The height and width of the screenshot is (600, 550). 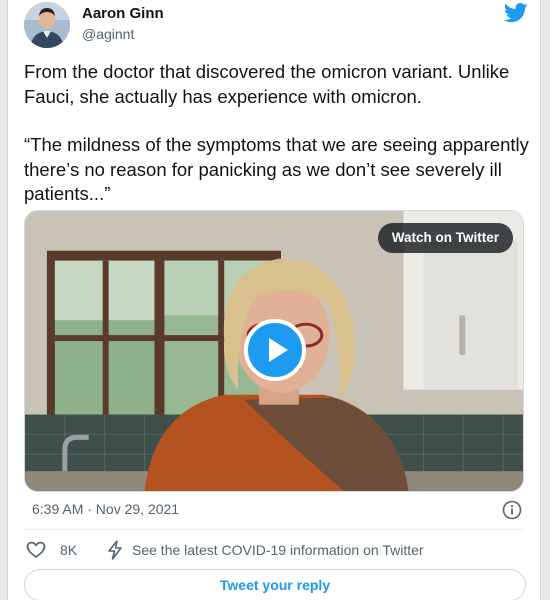 I want to click on play-button, so click(x=275, y=350).